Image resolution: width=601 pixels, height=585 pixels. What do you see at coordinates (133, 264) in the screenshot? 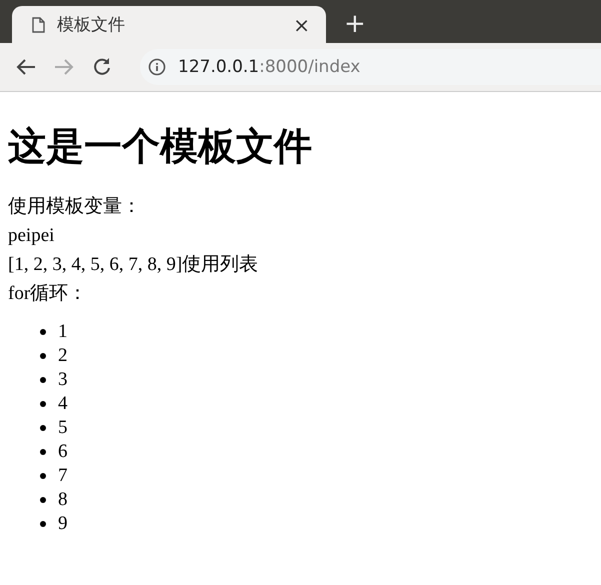
I see `text-line: [1, 2, 3, 4, 5, 6, 7, 8, 9]使用列表` at bounding box center [133, 264].